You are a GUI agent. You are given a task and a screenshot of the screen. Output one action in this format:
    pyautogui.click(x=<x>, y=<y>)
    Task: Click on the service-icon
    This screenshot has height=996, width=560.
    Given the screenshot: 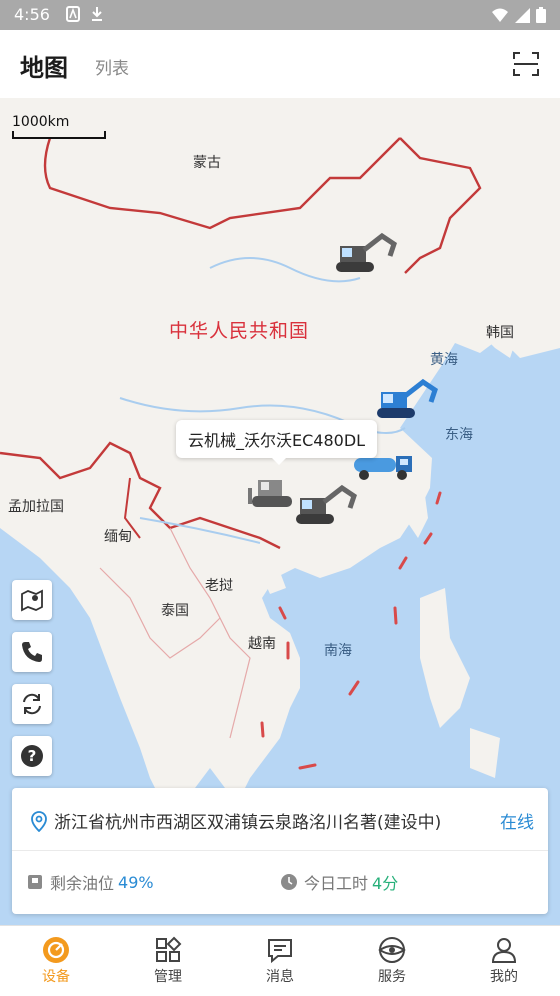 What is the action you would take?
    pyautogui.click(x=392, y=950)
    